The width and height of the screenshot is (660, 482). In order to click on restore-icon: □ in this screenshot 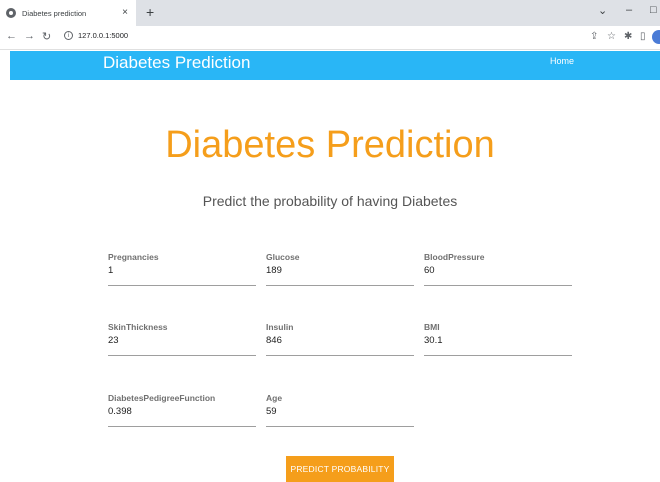, I will do `click(653, 10)`.